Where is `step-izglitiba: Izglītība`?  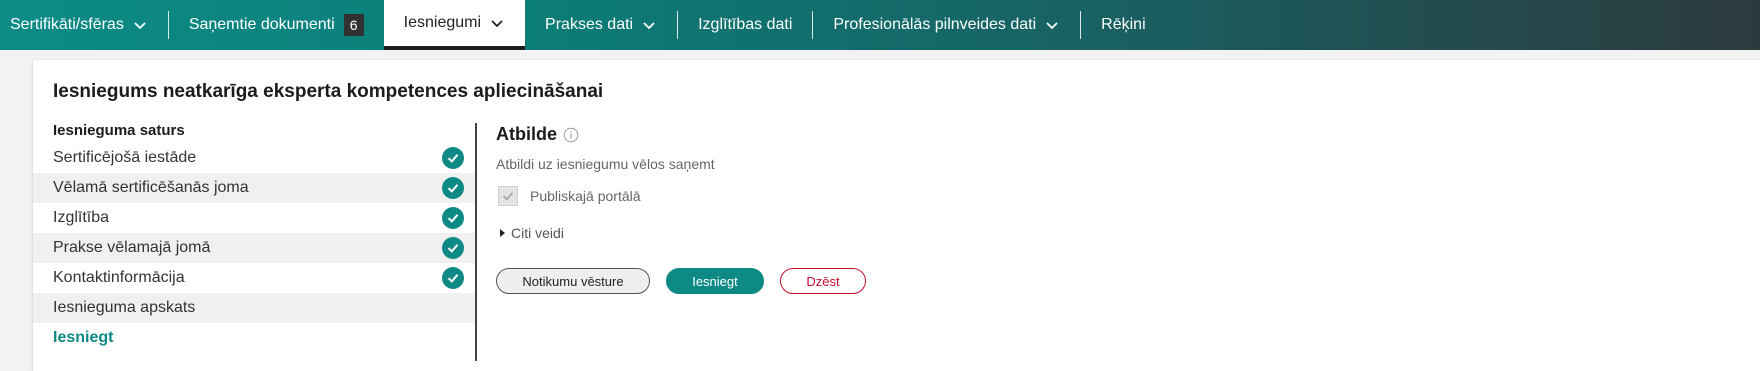
step-izglitiba: Izglītība is located at coordinates (254, 218).